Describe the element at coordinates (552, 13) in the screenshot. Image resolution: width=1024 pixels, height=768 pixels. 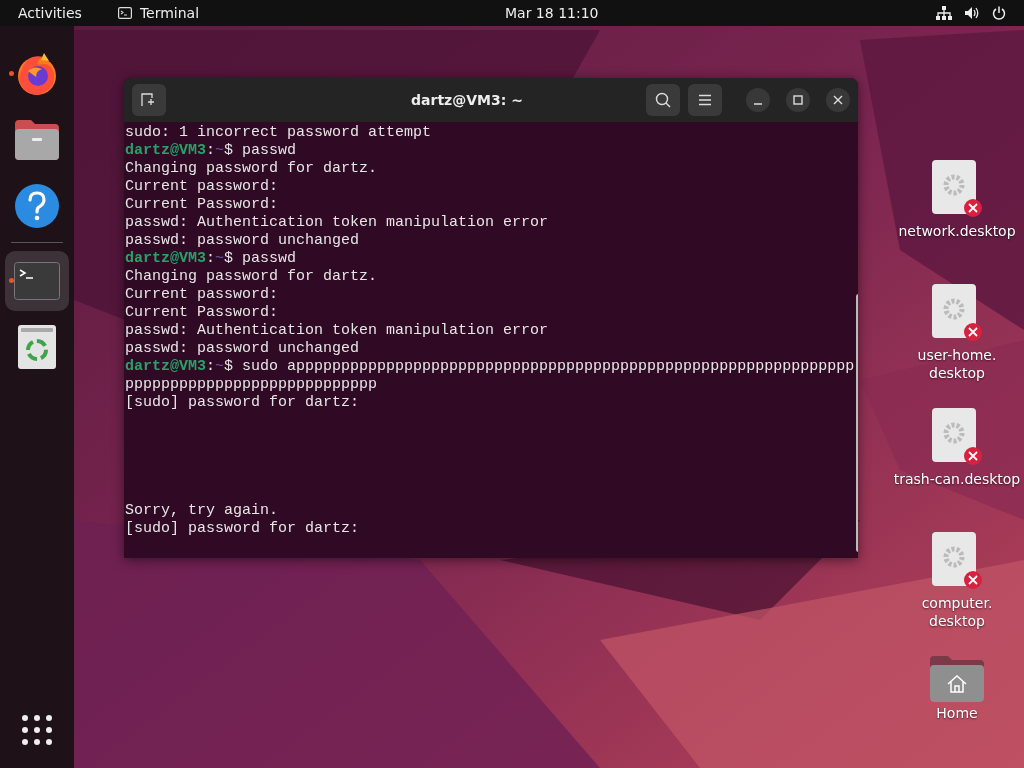
I see `clock: Mar 18 11:10` at that location.